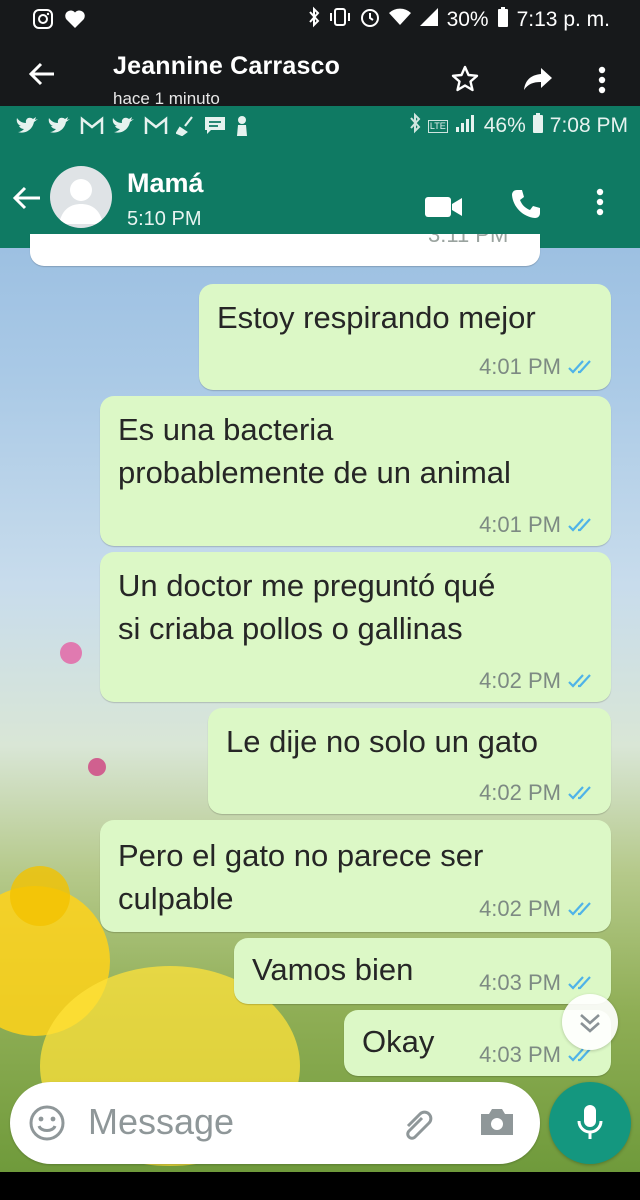 This screenshot has height=1200, width=640. What do you see at coordinates (176, 898) in the screenshot?
I see `message-text: culpable` at bounding box center [176, 898].